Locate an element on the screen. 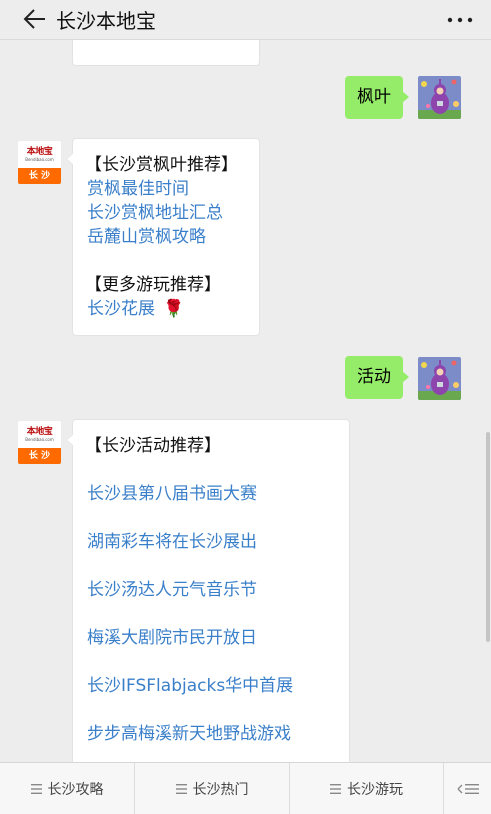  menu-item-play: 长沙游玩 is located at coordinates (367, 788).